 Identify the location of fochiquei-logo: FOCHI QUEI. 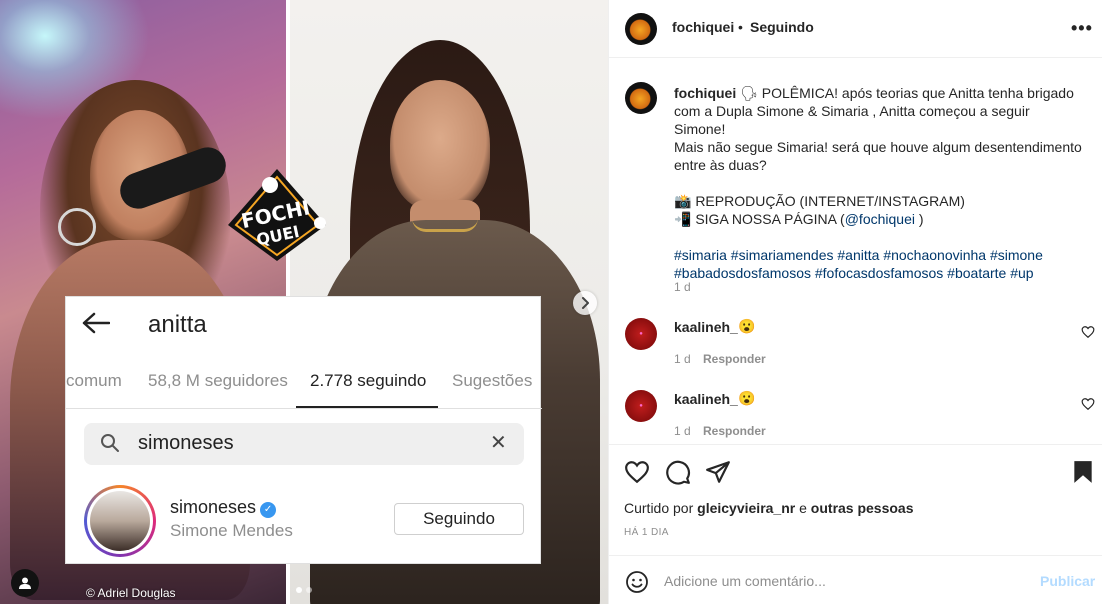
(277, 215).